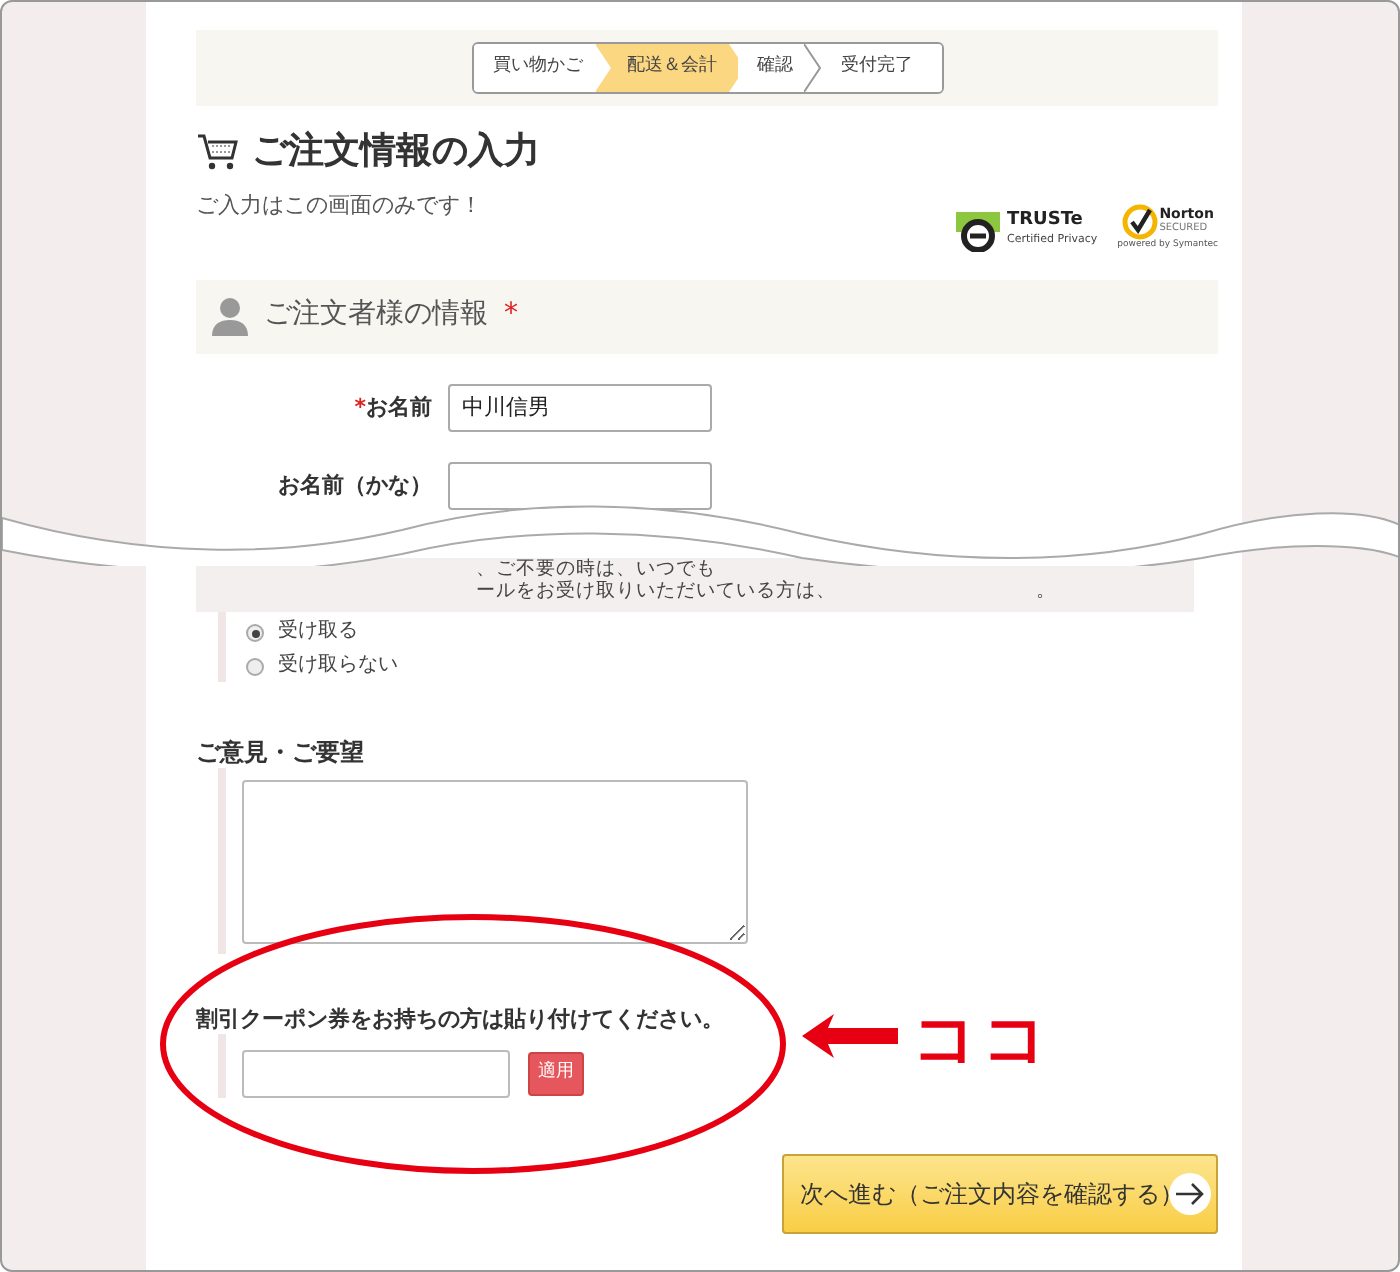 This screenshot has height=1272, width=1400. What do you see at coordinates (779, 68) in the screenshot?
I see `checkout-step: 確認` at bounding box center [779, 68].